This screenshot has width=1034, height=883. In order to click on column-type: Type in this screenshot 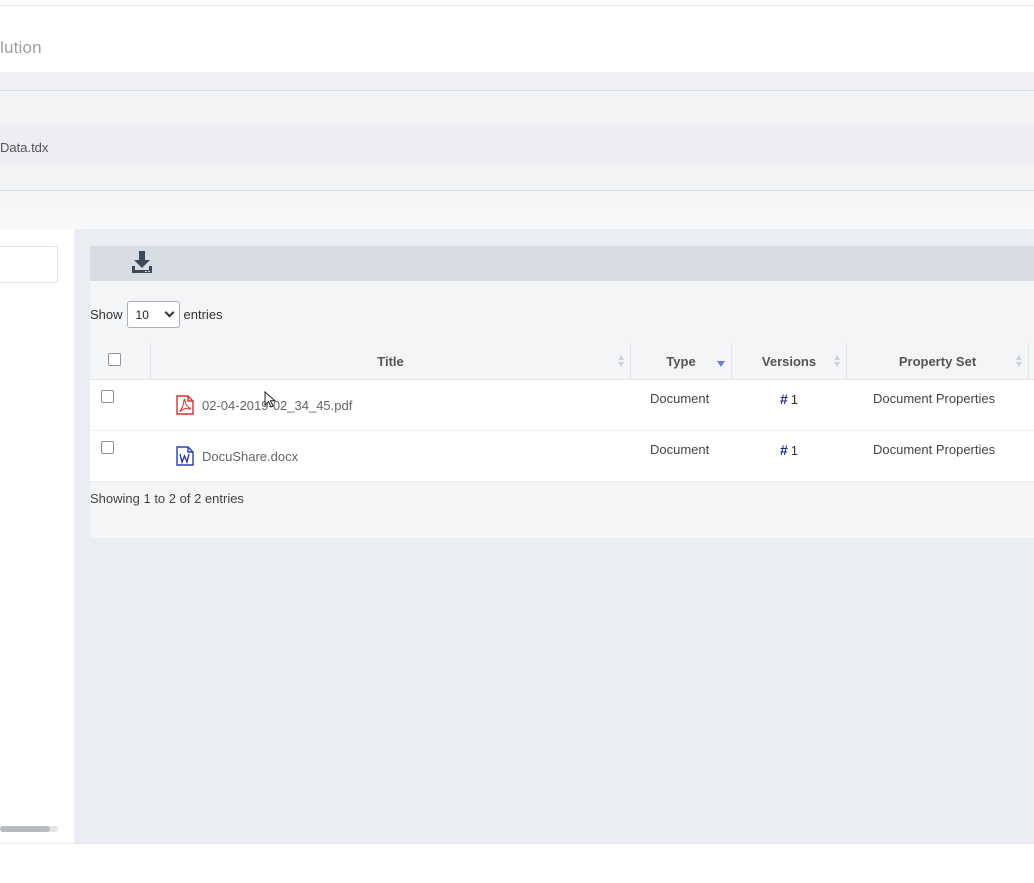, I will do `click(681, 361)`.